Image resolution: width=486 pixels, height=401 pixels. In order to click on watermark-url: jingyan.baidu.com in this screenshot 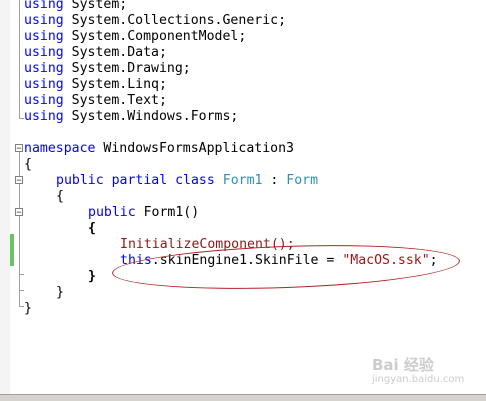, I will do `click(418, 379)`.